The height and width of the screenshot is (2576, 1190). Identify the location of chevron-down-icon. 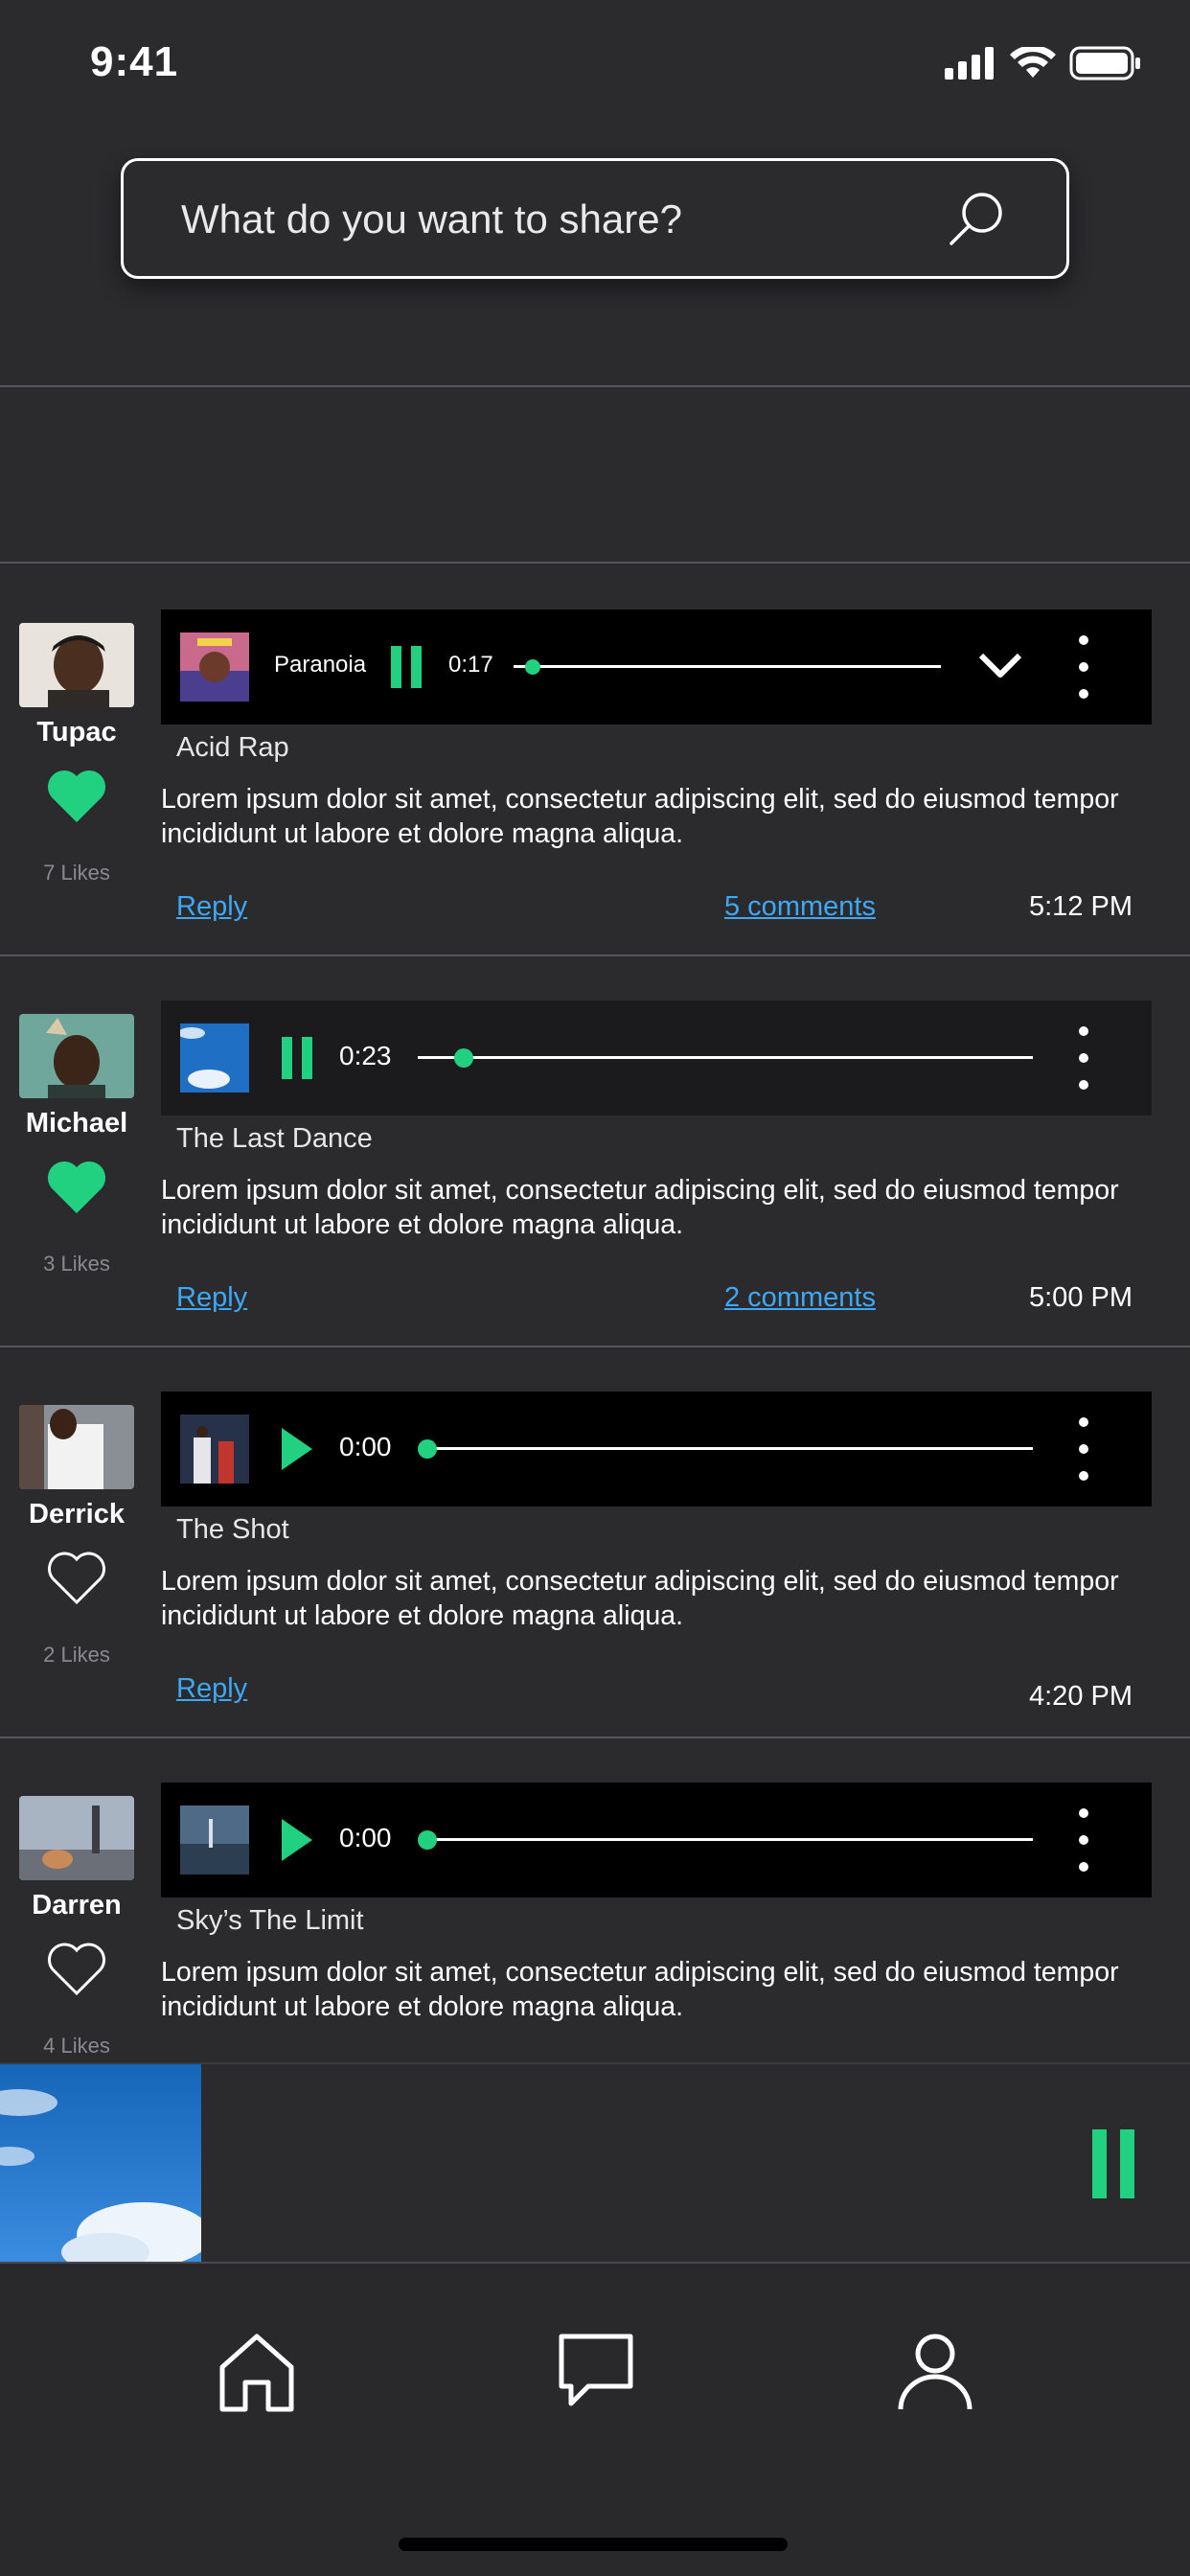
(1000, 665).